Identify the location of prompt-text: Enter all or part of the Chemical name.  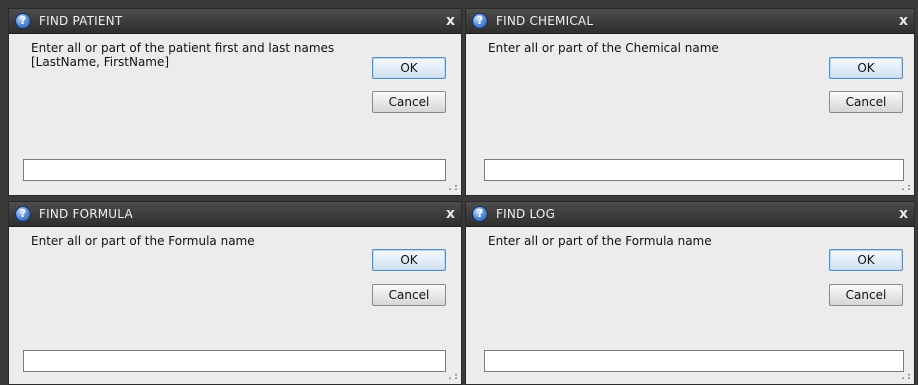
(603, 48).